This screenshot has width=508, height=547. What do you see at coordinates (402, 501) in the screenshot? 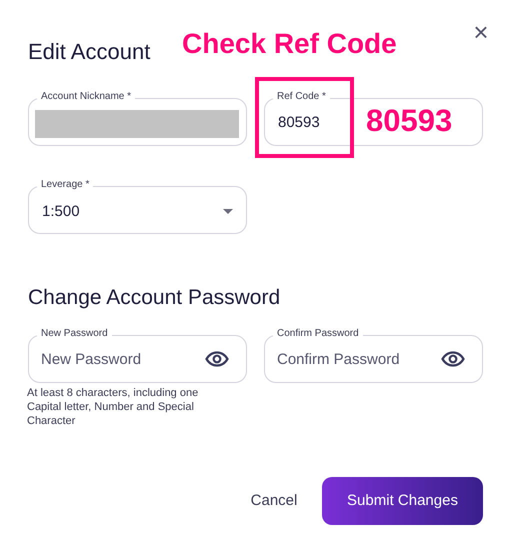
I see `submit-button: Submit Changes` at bounding box center [402, 501].